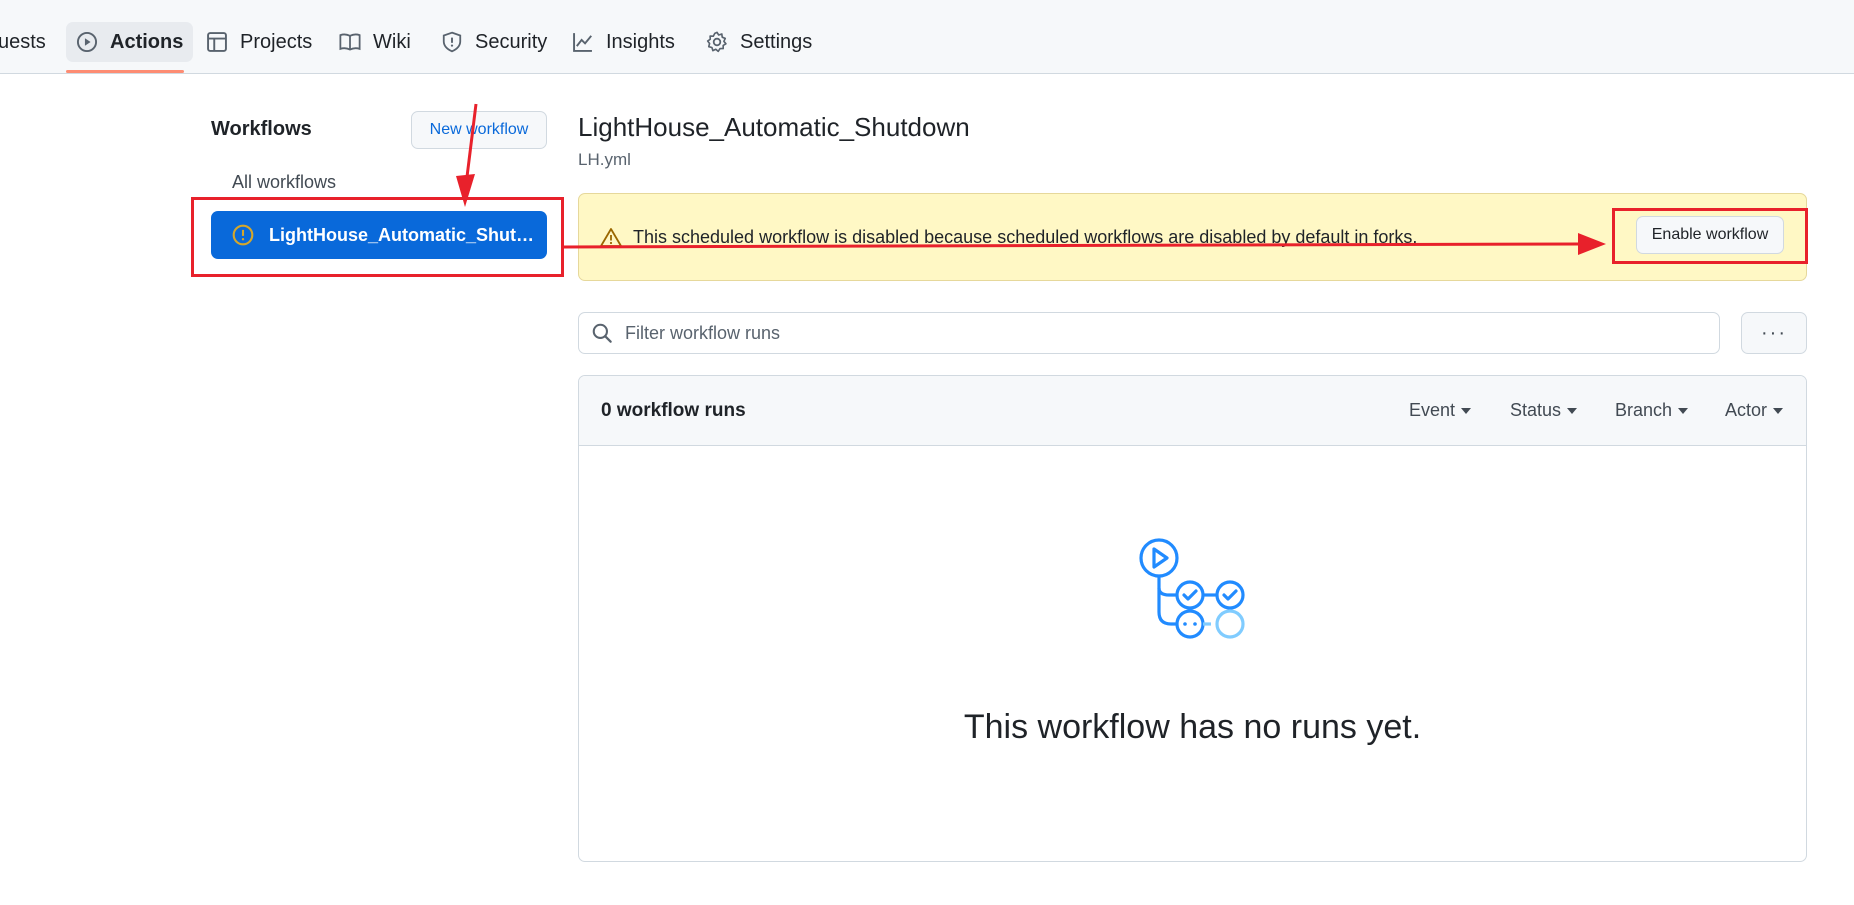 Image resolution: width=1854 pixels, height=905 pixels. What do you see at coordinates (774, 127) in the screenshot?
I see `workflow-title: LightHouse_Automatic_Shutdown` at bounding box center [774, 127].